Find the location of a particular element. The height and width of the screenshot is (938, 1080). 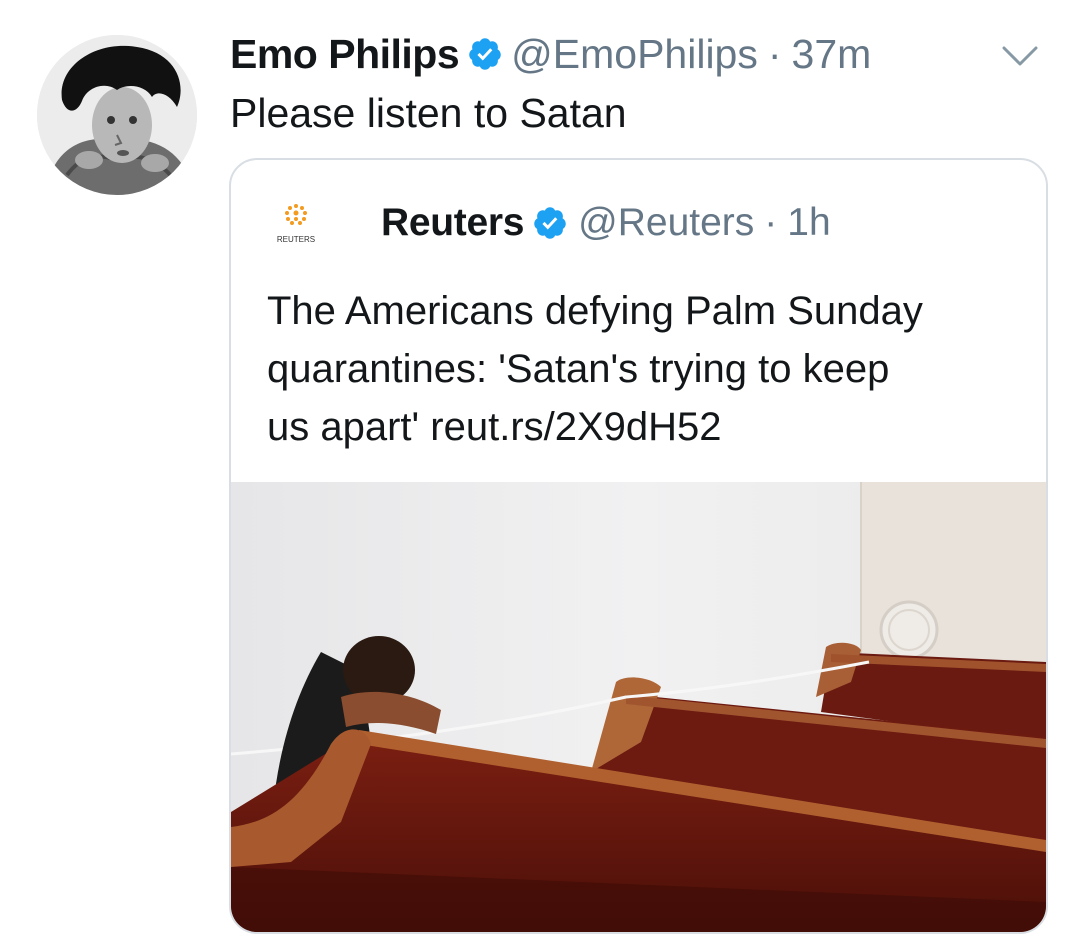

avatar-photo is located at coordinates (117, 115).